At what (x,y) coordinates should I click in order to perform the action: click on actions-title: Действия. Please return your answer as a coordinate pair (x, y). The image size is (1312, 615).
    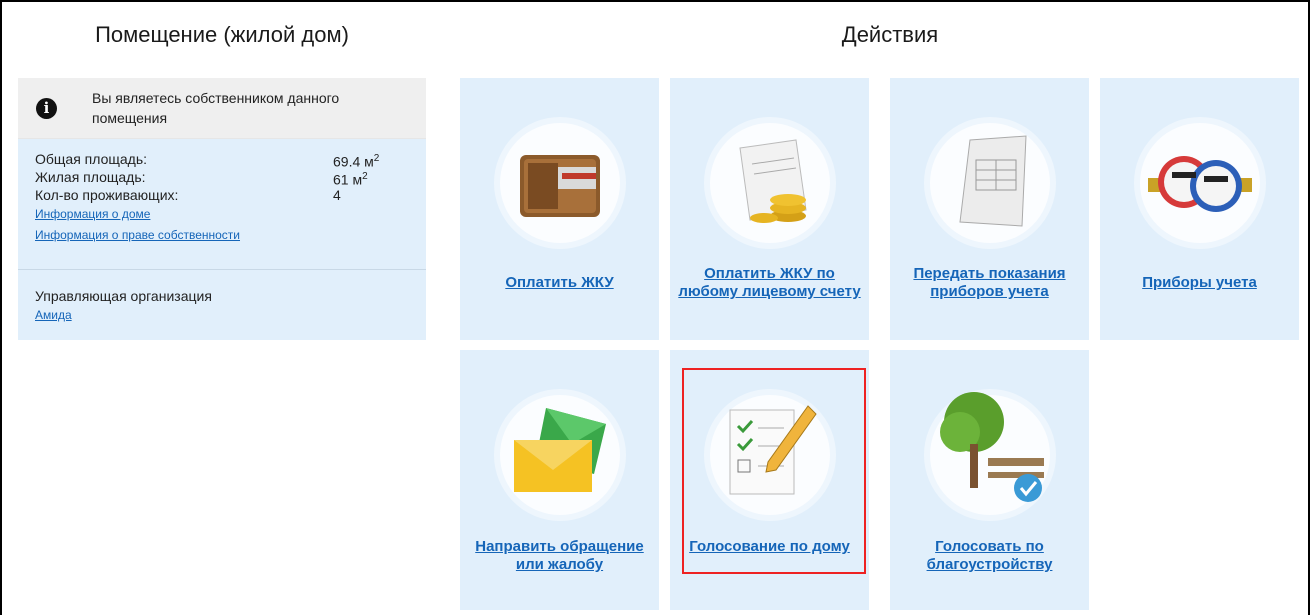
    Looking at the image, I should click on (890, 34).